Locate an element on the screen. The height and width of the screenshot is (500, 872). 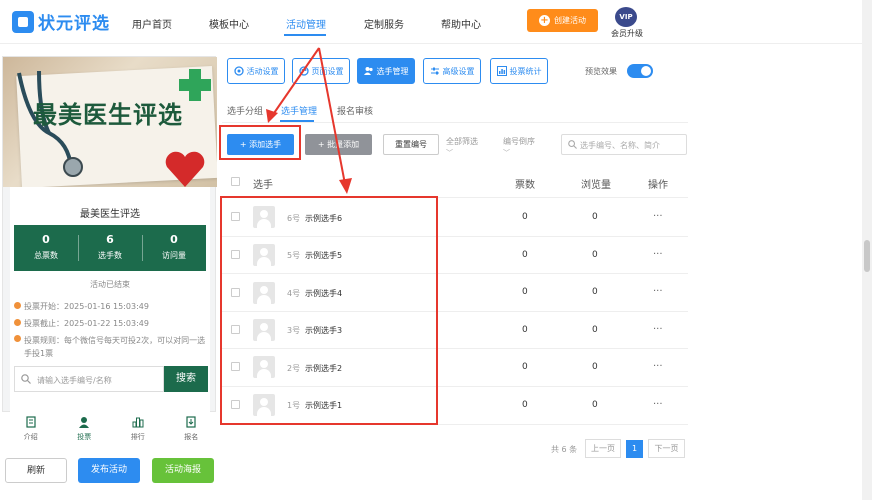
vip-icon: VIP is located at coordinates (626, 17).